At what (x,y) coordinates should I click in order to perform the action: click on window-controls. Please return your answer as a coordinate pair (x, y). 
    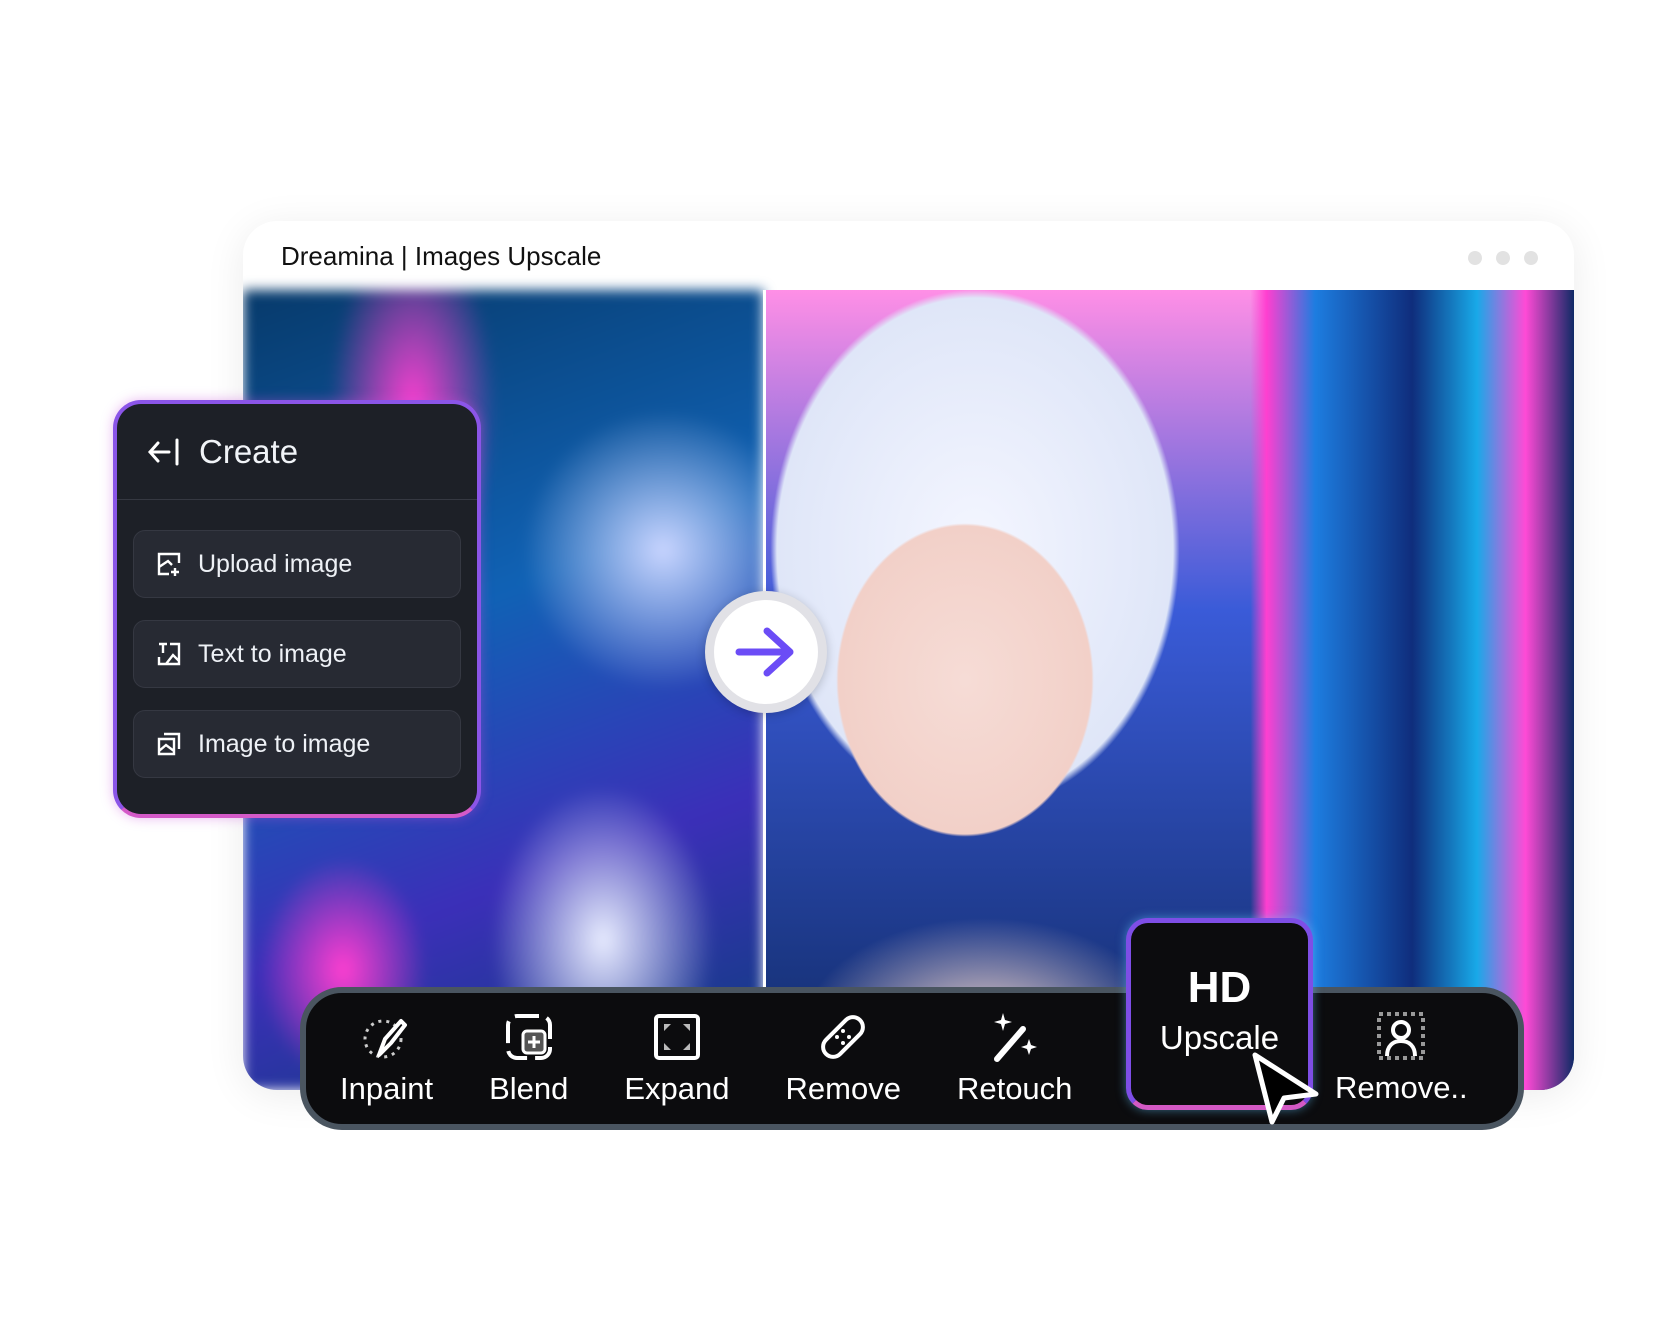
    Looking at the image, I should click on (1503, 258).